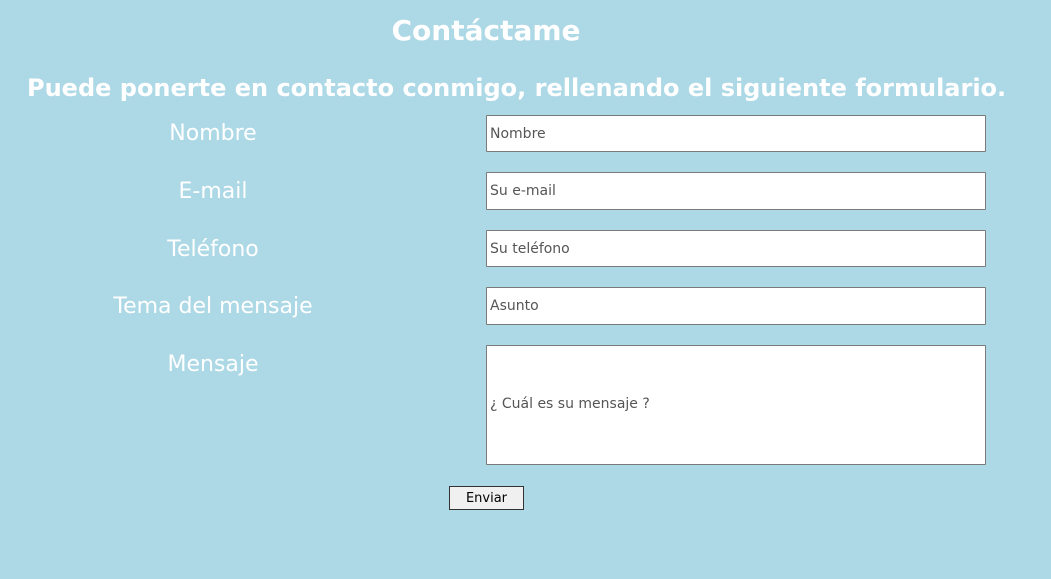  What do you see at coordinates (736, 191) in the screenshot?
I see `email-input` at bounding box center [736, 191].